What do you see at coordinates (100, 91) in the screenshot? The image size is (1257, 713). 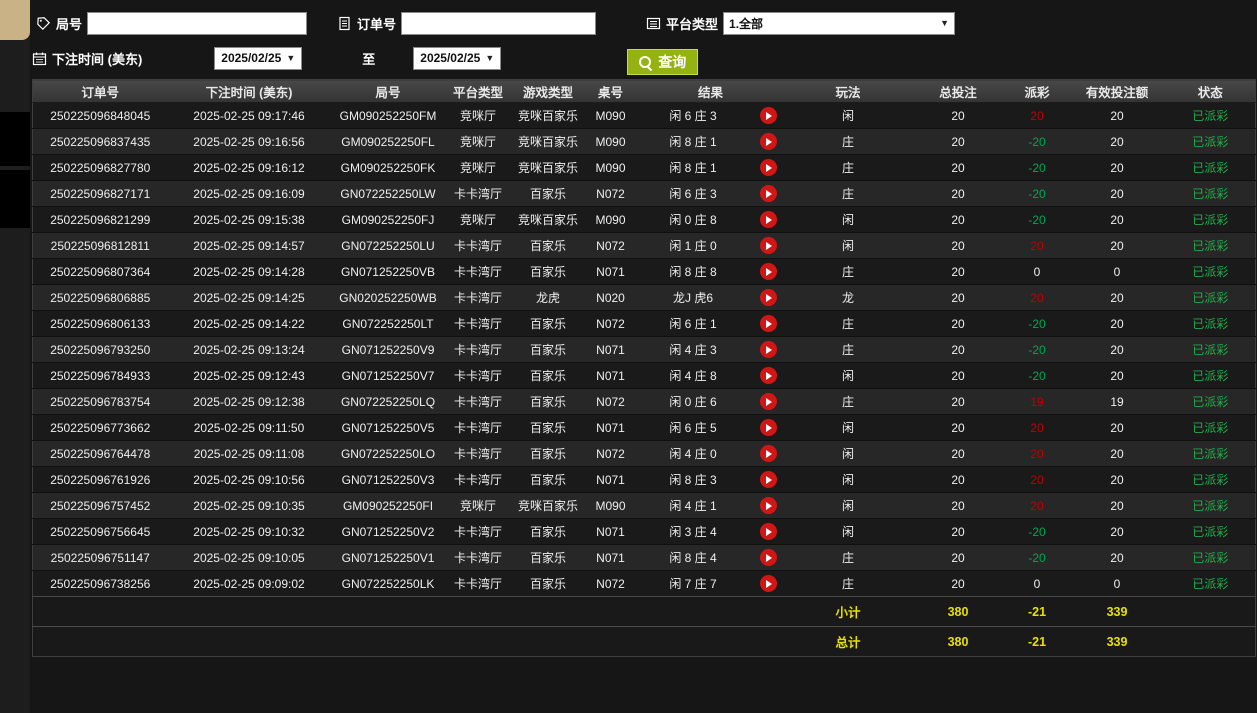 I see `col-header-order-id: 订单号` at bounding box center [100, 91].